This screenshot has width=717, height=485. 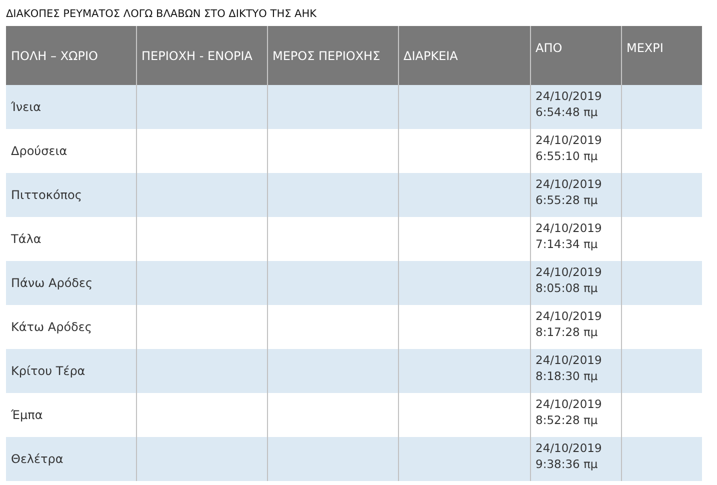 I want to click on table-cell: Θελέτρα, so click(x=71, y=459).